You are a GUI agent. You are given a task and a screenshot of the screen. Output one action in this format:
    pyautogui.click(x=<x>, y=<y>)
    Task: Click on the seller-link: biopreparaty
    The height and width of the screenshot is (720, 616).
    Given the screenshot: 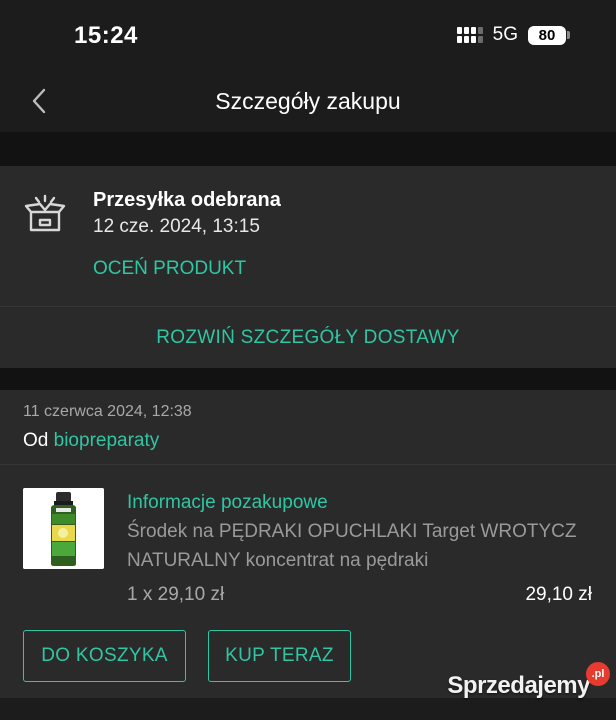 What is the action you would take?
    pyautogui.click(x=107, y=440)
    